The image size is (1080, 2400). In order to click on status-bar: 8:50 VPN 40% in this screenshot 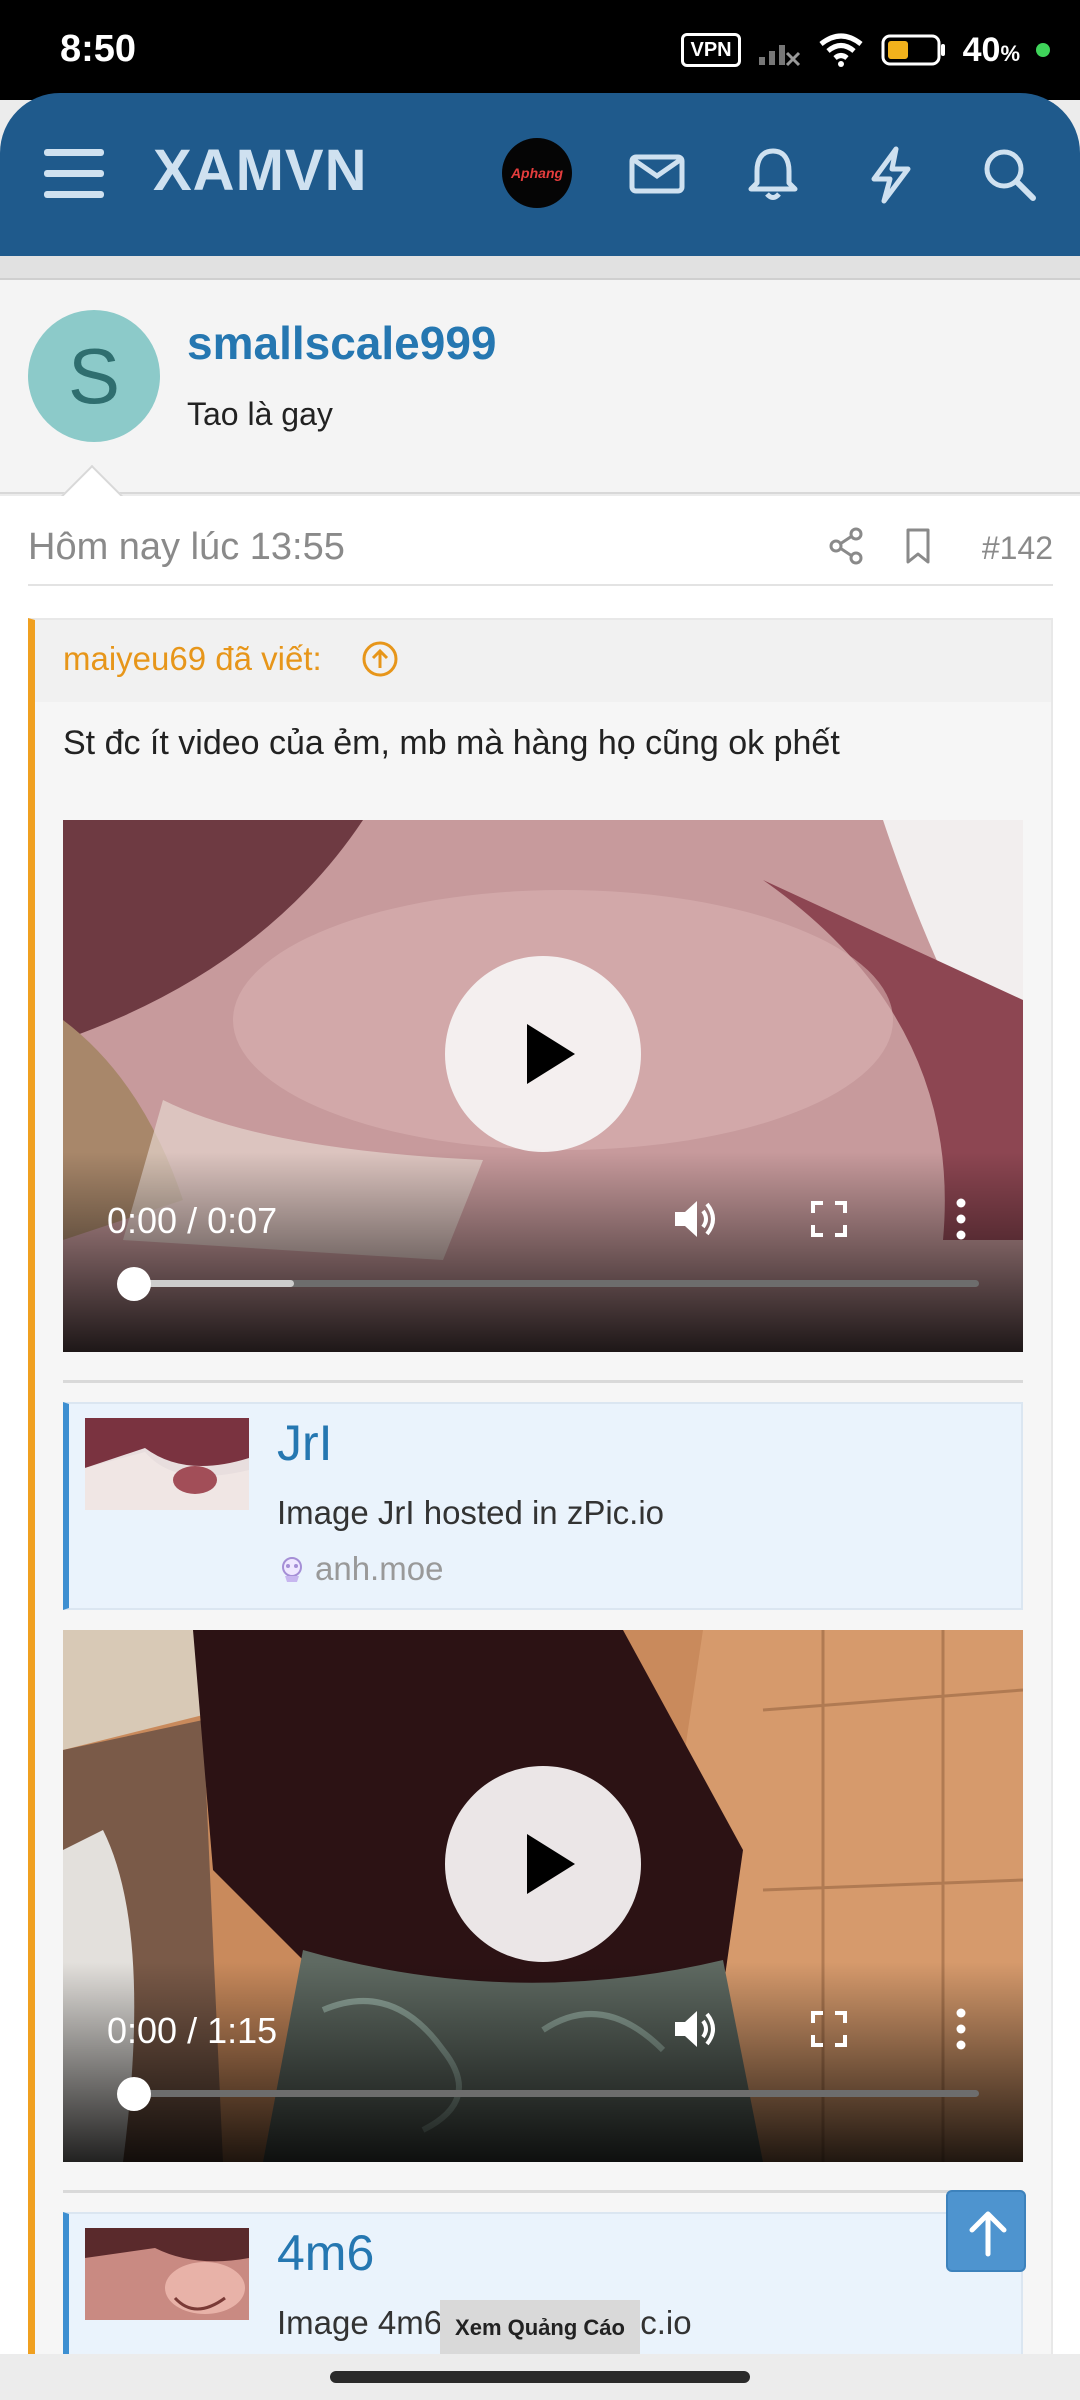, I will do `click(540, 50)`.